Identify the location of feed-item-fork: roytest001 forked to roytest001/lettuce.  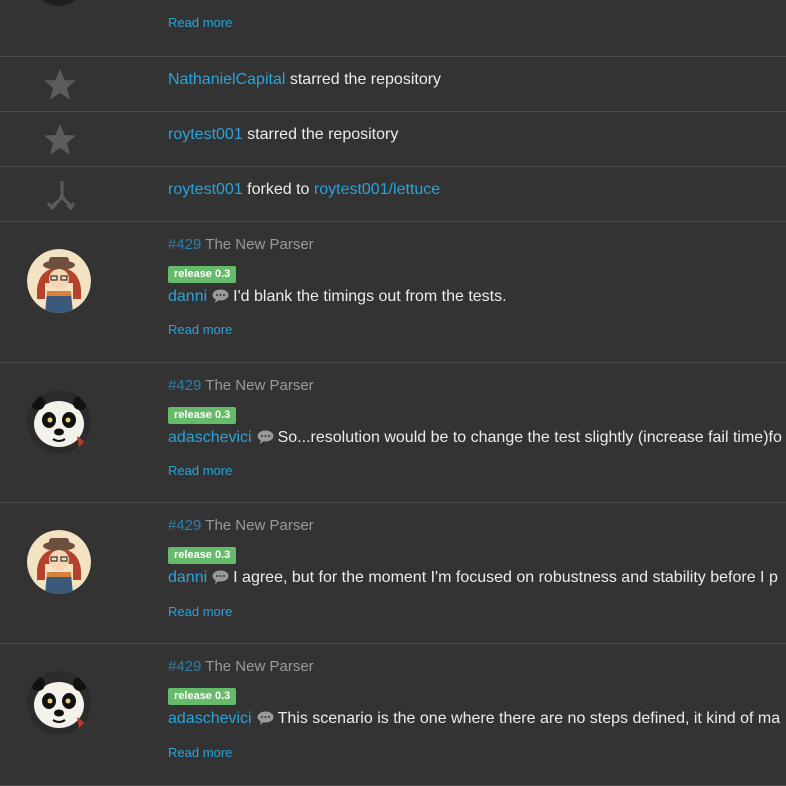
(393, 194).